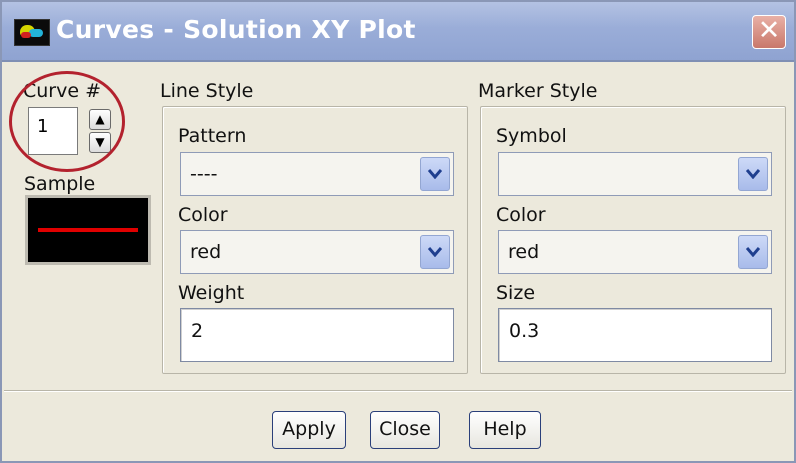  Describe the element at coordinates (521, 215) in the screenshot. I see `marker-color-label: Color` at that location.